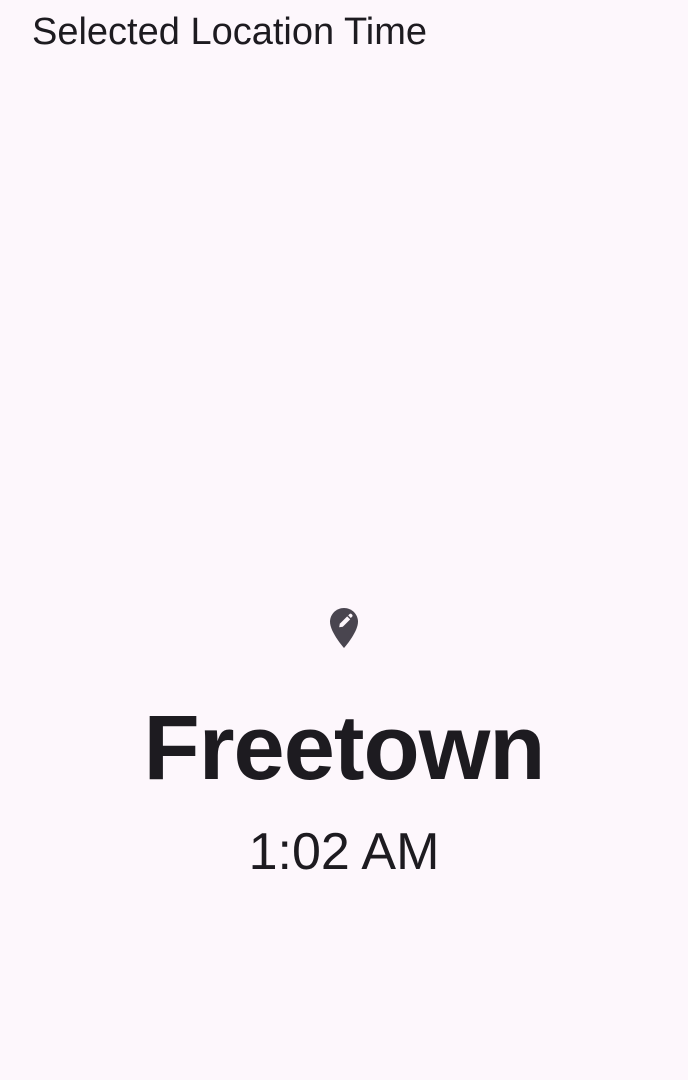  I want to click on edit-location-icon, so click(344, 628).